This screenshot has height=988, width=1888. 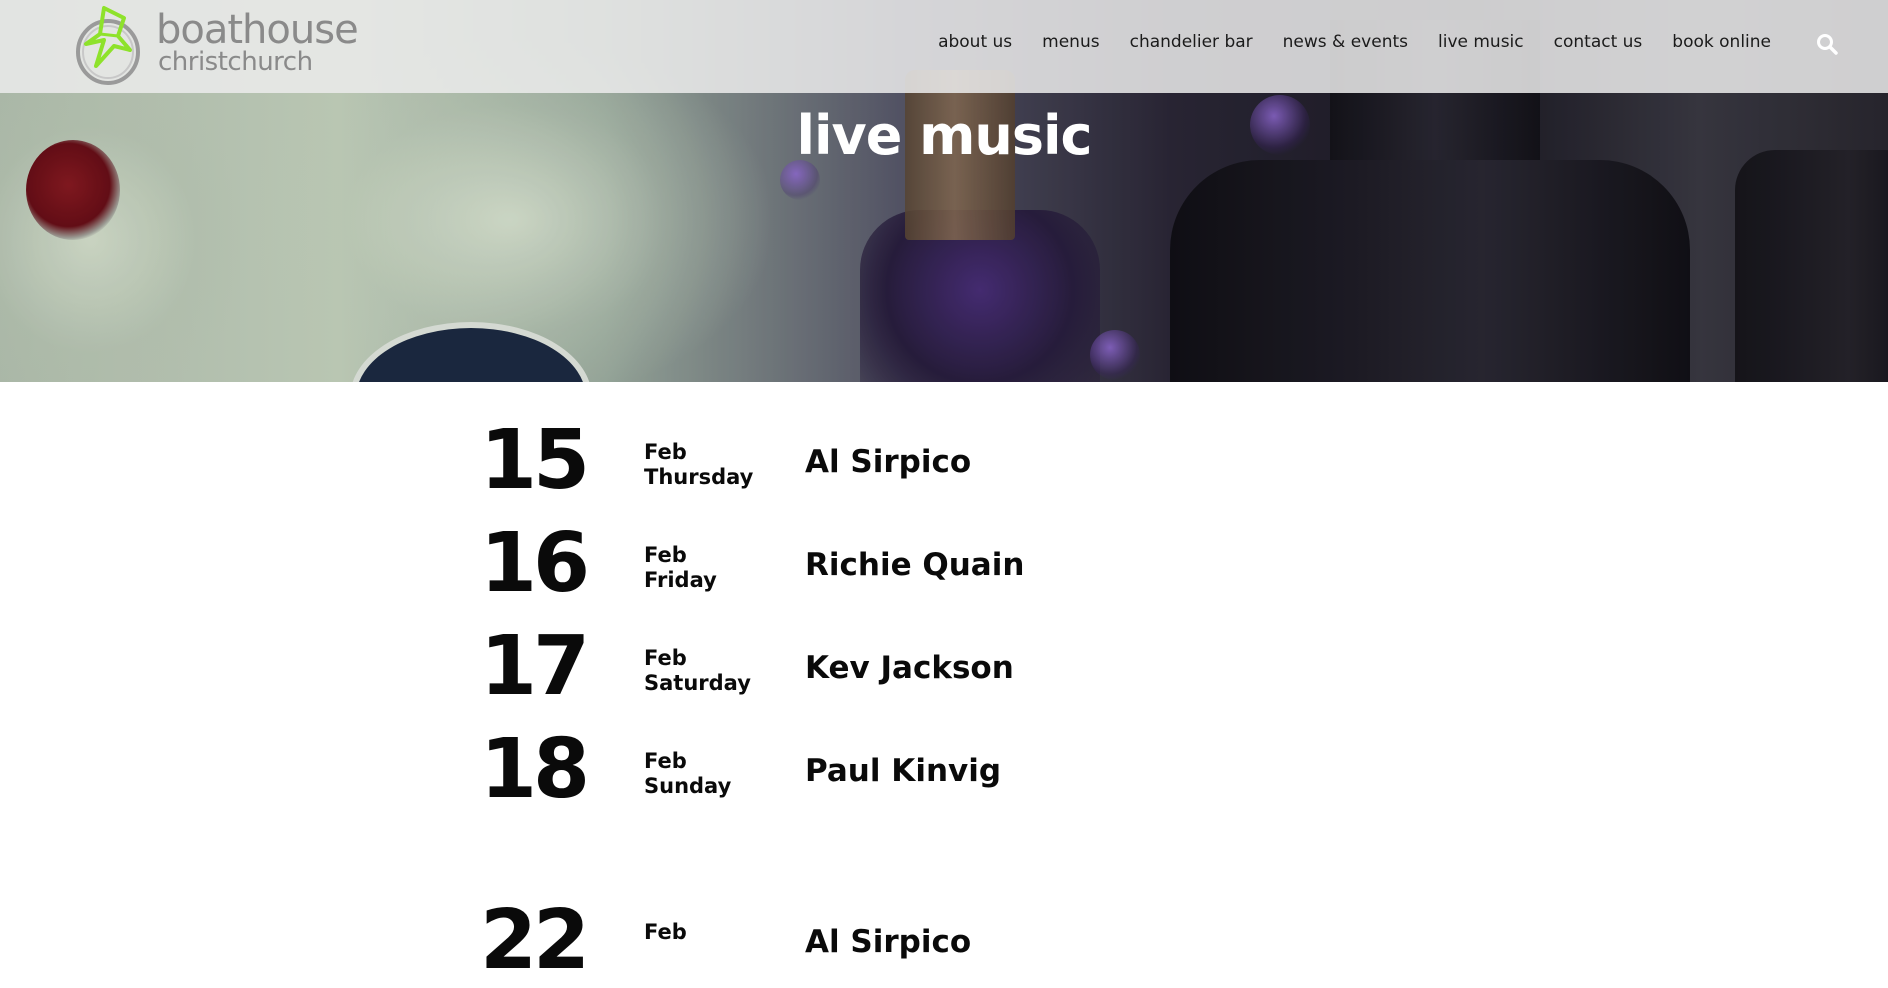 I want to click on nav-item: live music, so click(x=1481, y=42).